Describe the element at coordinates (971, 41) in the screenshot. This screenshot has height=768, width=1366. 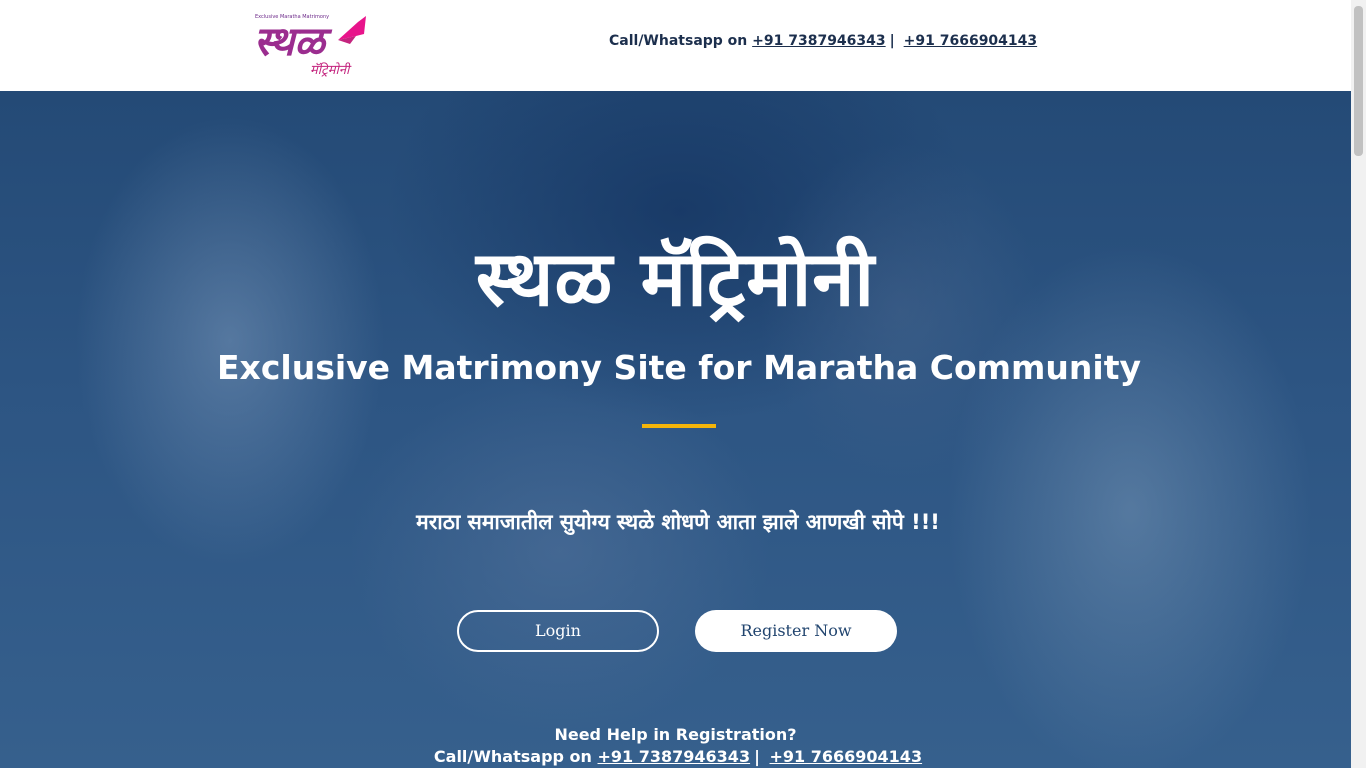
I see `header-phone-link-2: +91 7666904143` at that location.